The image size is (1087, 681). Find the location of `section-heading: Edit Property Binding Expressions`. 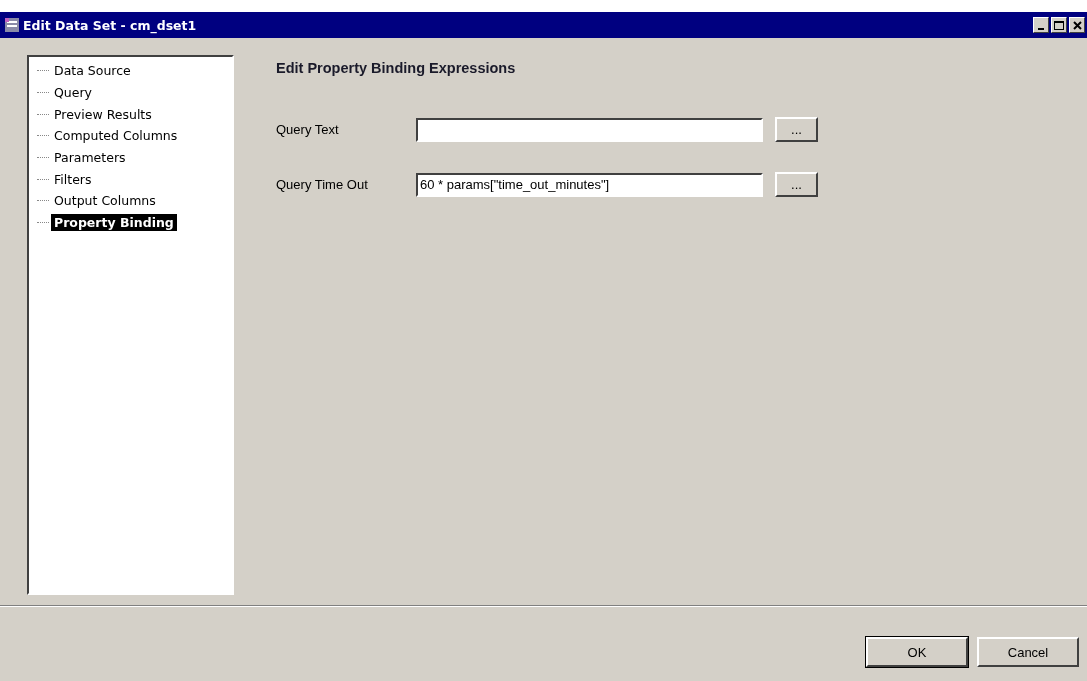

section-heading: Edit Property Binding Expressions is located at coordinates (396, 69).